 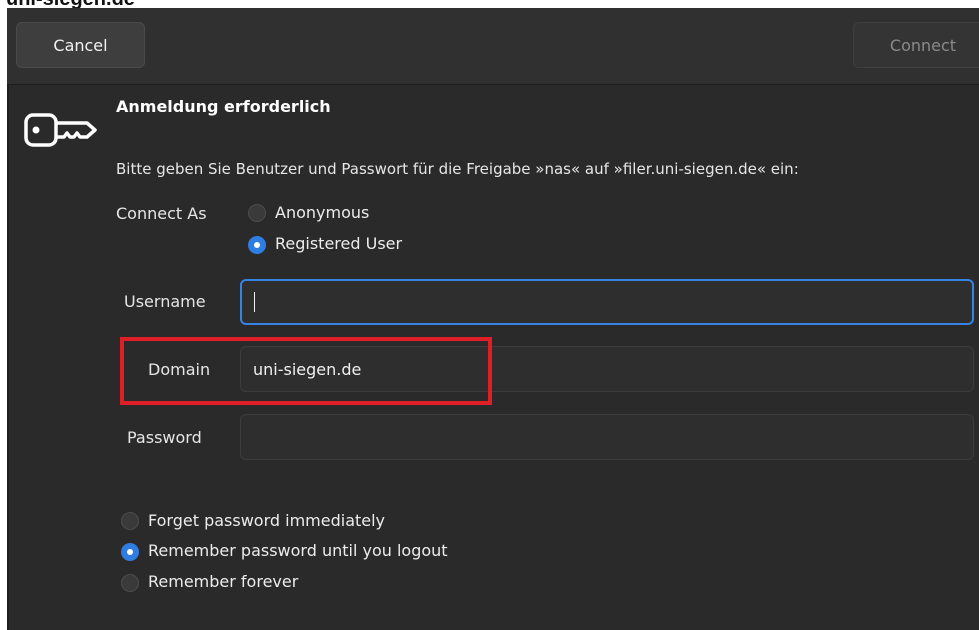 What do you see at coordinates (130, 521) in the screenshot?
I see `radio-forget-immediately` at bounding box center [130, 521].